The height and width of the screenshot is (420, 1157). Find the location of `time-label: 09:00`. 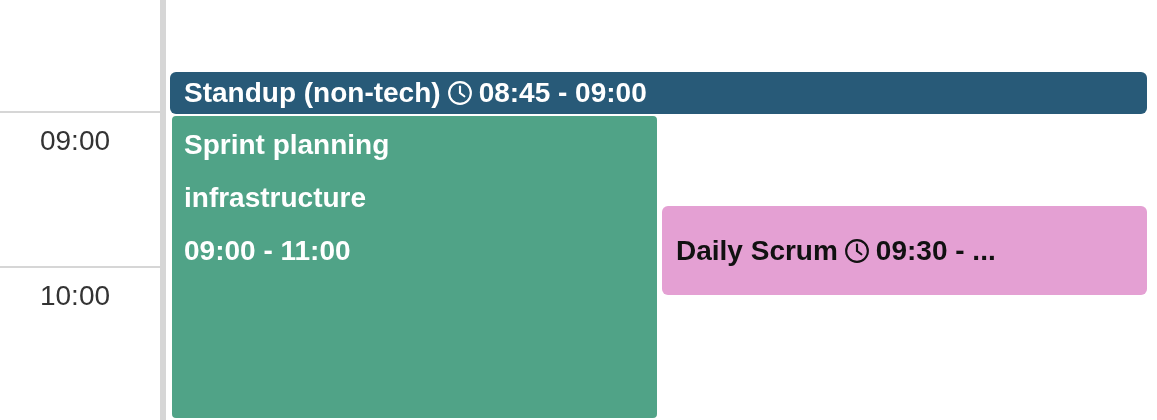

time-label: 09:00 is located at coordinates (75, 141).